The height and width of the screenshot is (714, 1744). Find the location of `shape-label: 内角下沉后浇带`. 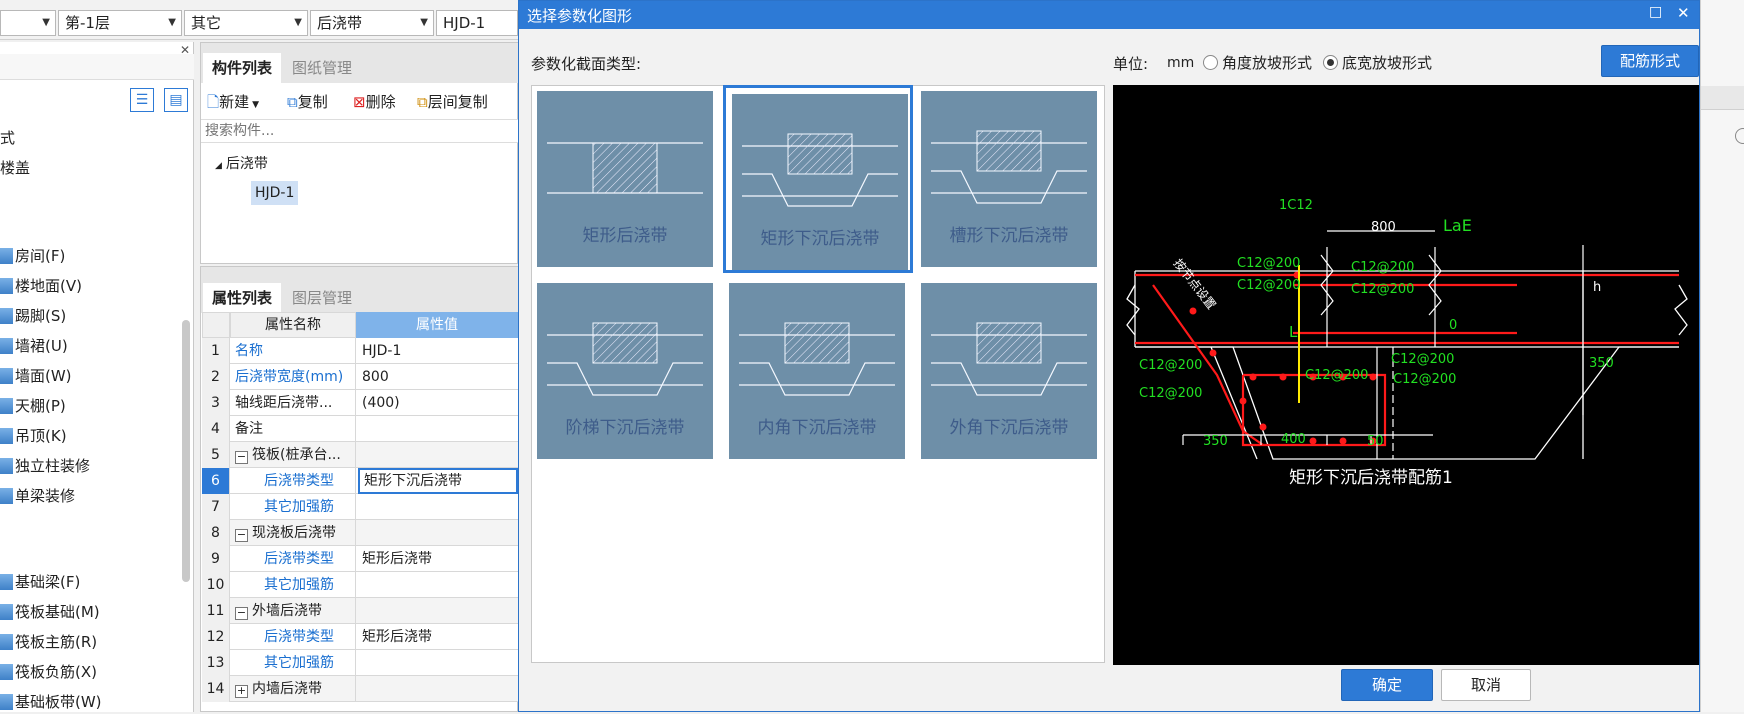

shape-label: 内角下沉后浇带 is located at coordinates (817, 428).